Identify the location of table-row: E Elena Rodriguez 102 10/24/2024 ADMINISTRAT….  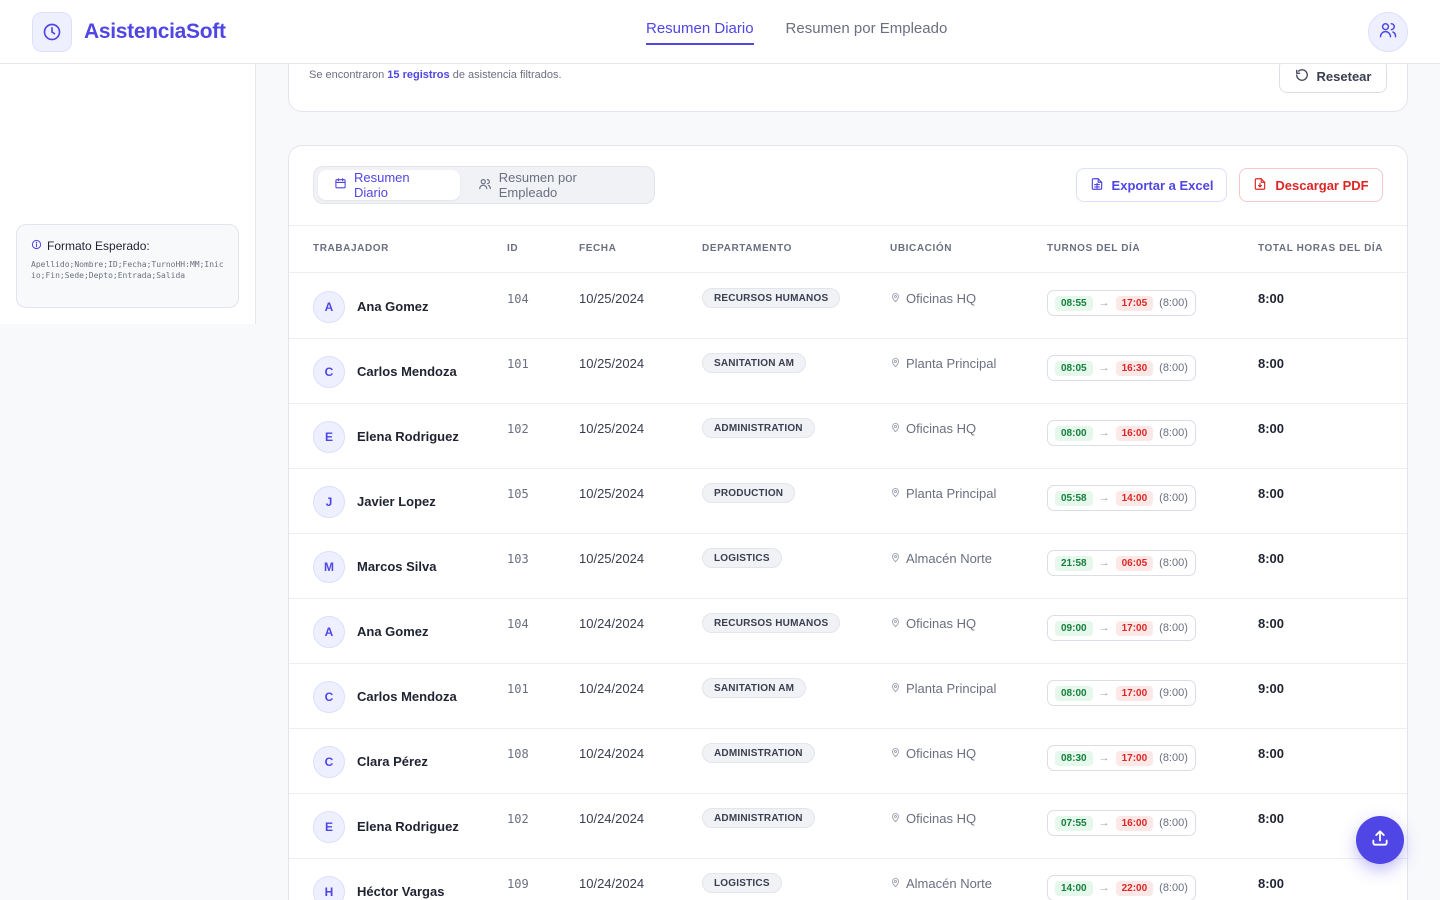
(848, 826).